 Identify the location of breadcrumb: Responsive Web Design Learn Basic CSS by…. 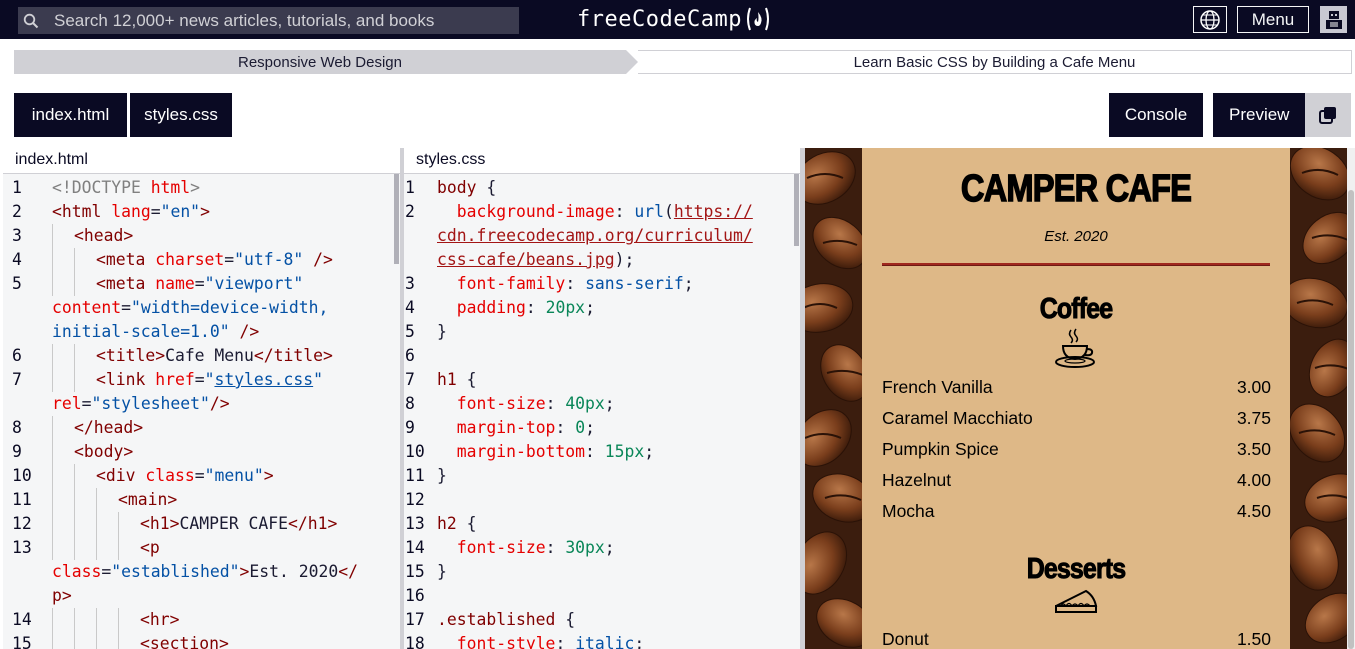
(683, 62).